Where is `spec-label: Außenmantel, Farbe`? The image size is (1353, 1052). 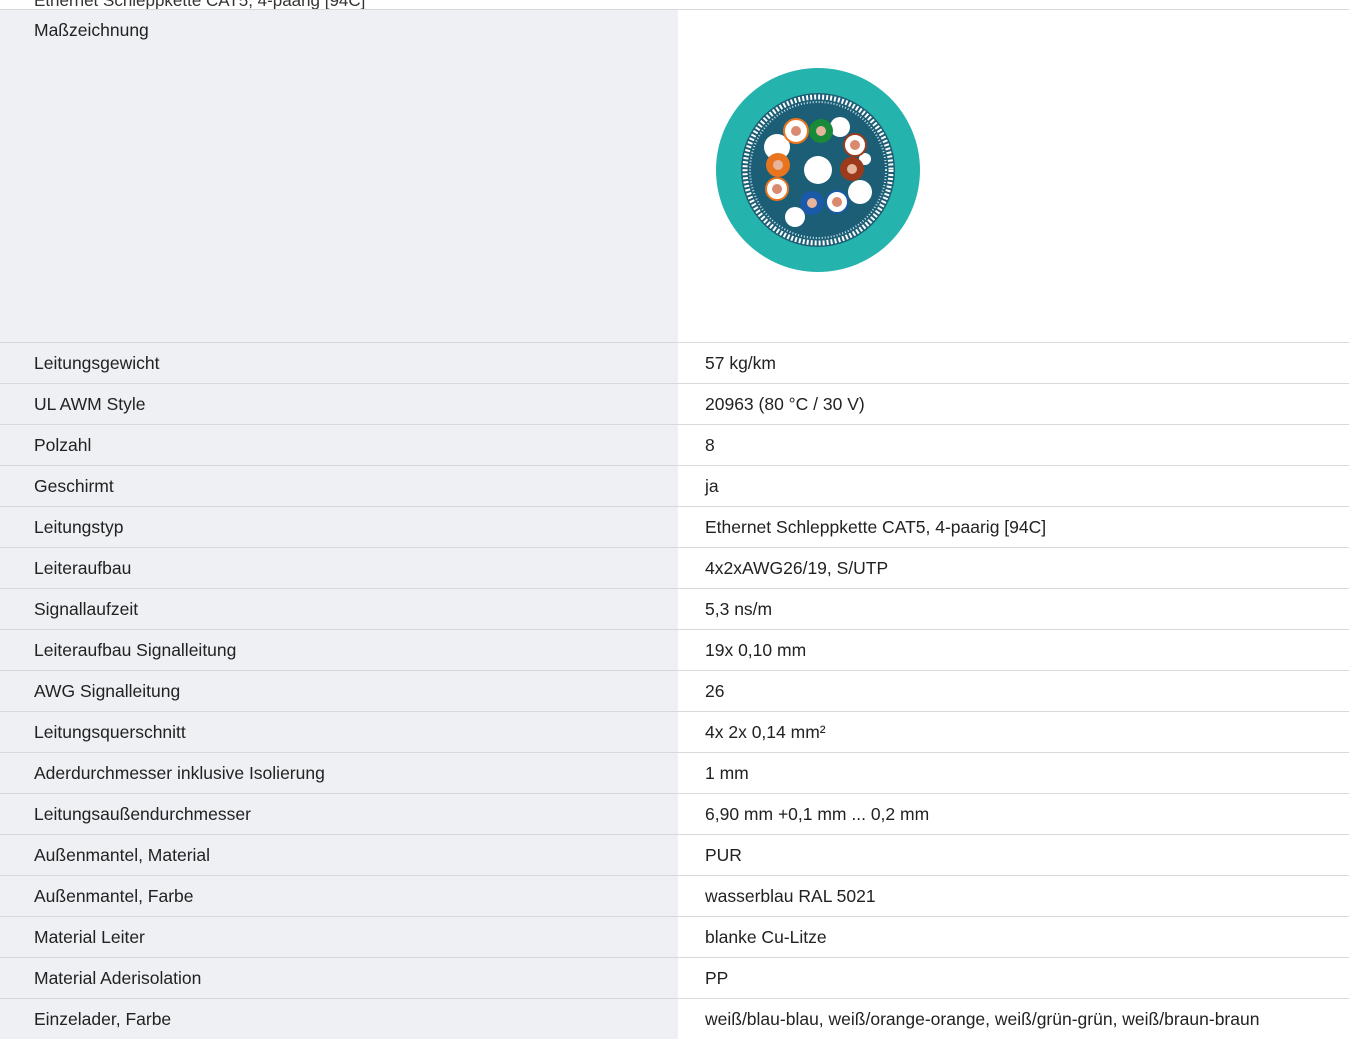 spec-label: Außenmantel, Farbe is located at coordinates (339, 895).